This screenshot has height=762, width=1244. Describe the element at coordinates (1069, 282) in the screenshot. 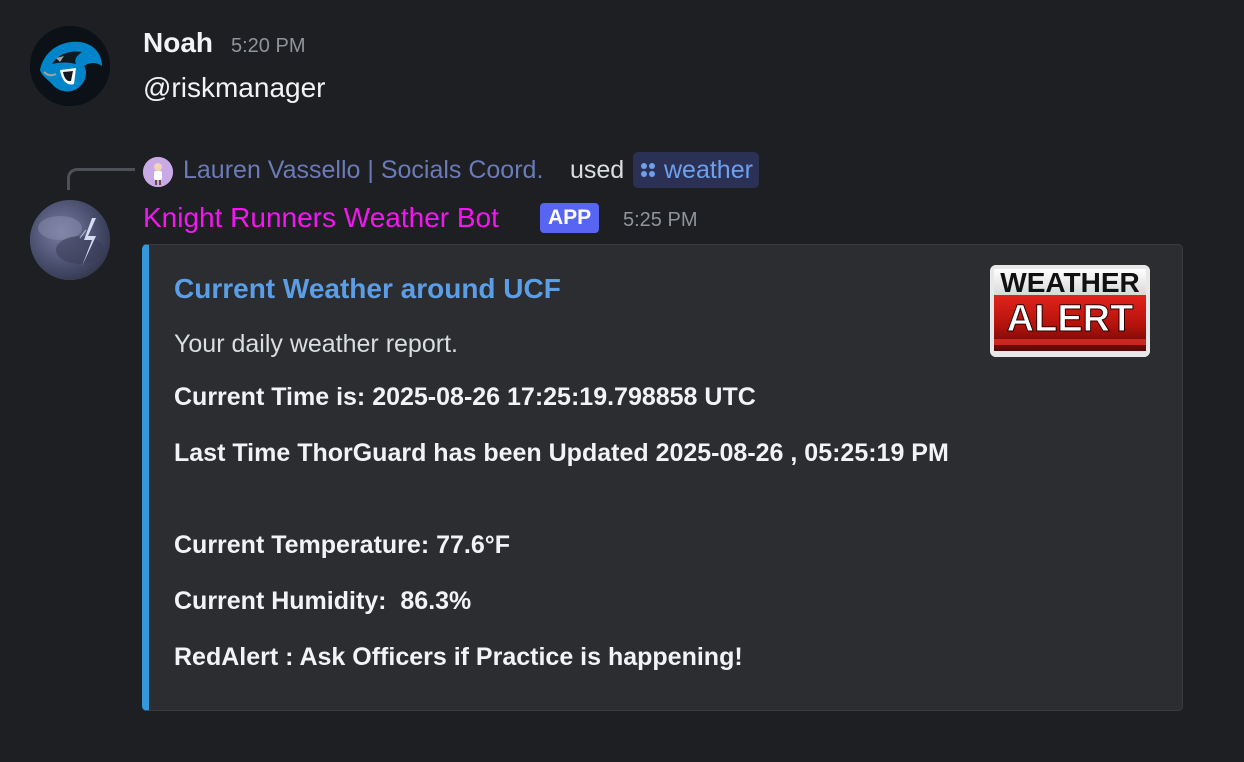

I see `thumbnail-line1: WEATHER` at that location.